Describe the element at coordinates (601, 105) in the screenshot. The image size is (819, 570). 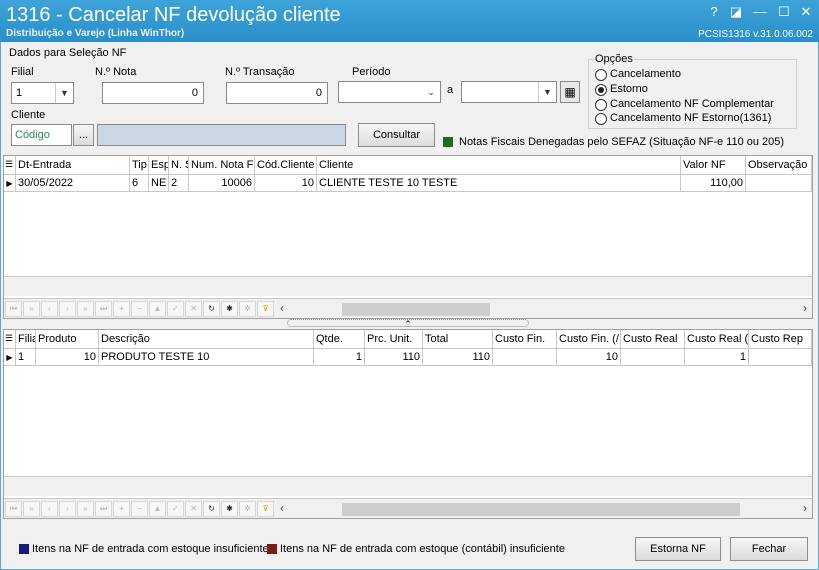
I see `radio-cancelamento-complementar` at that location.